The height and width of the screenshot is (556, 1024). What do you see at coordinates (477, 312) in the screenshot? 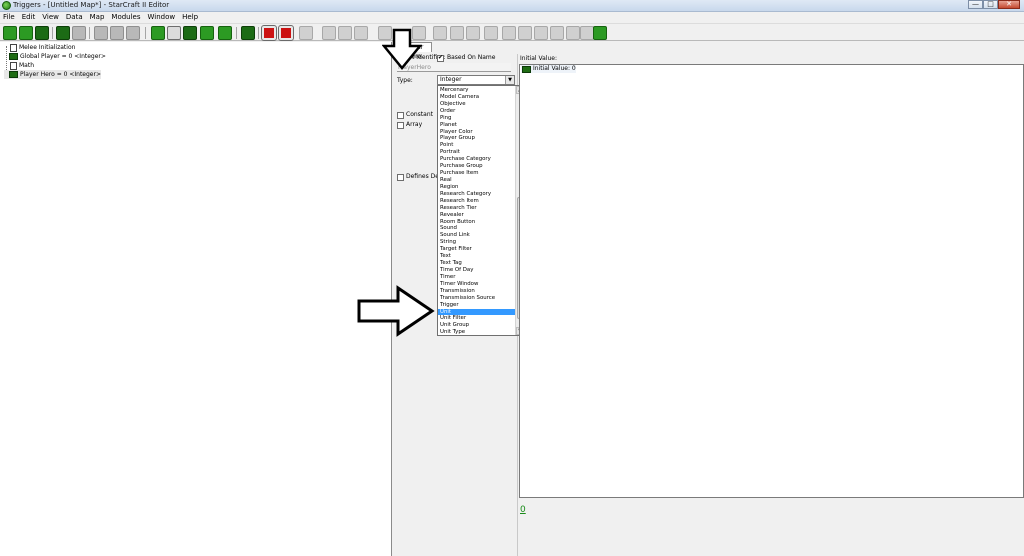
I see `type-option-selected: Unit` at bounding box center [477, 312].